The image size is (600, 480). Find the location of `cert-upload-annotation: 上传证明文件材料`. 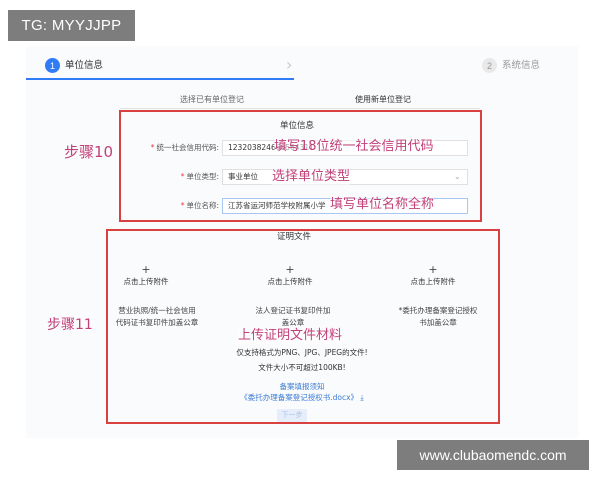

cert-upload-annotation: 上传证明文件材料 is located at coordinates (290, 336).